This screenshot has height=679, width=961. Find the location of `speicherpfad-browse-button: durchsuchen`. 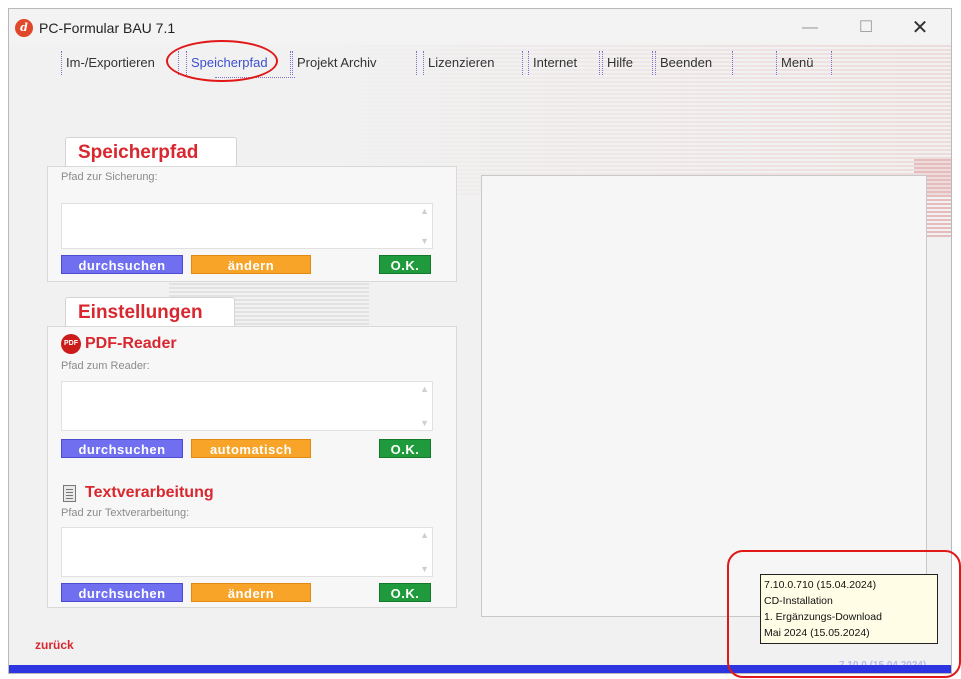

speicherpfad-browse-button: durchsuchen is located at coordinates (122, 264).